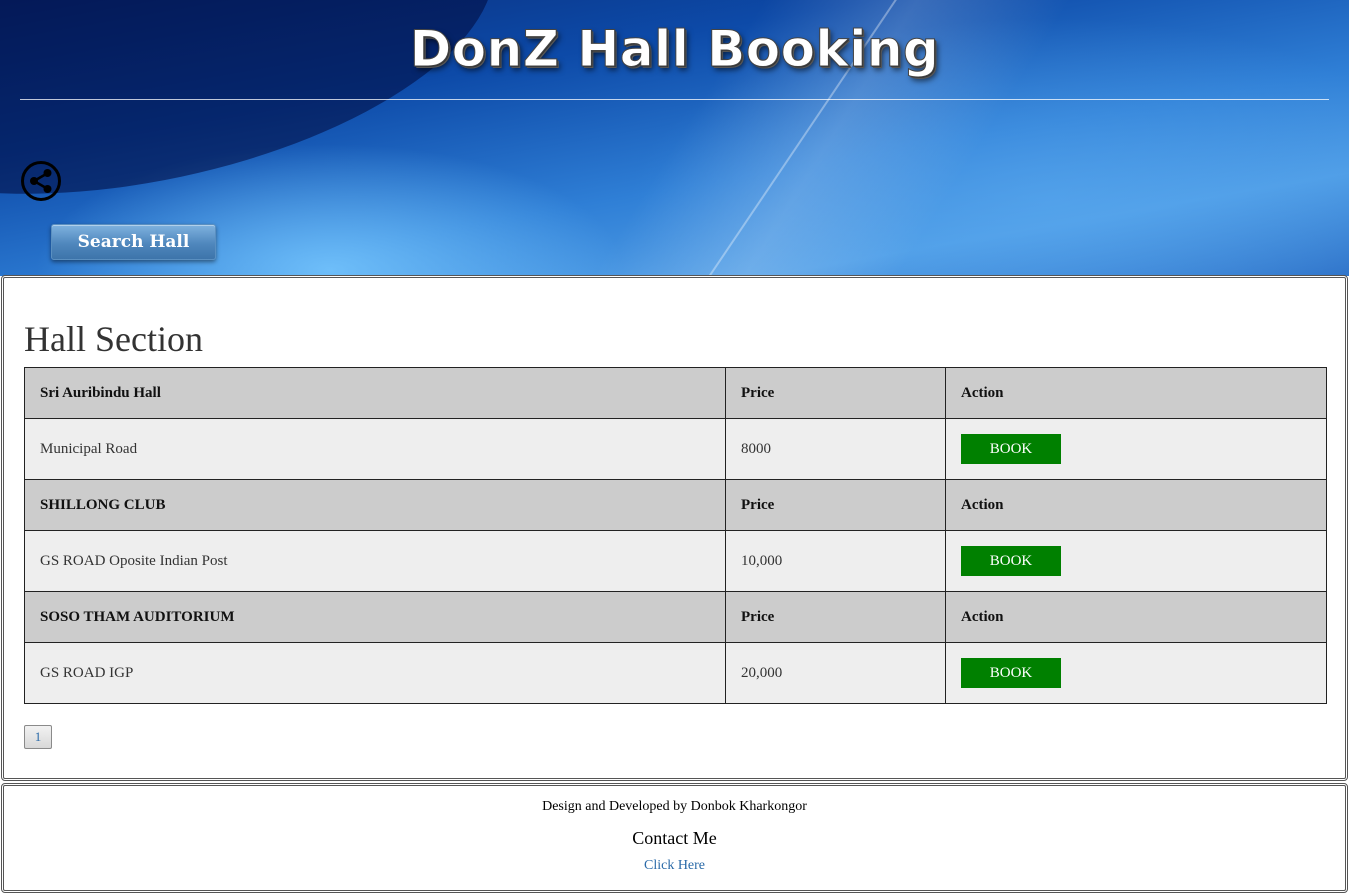 The image size is (1349, 893). I want to click on hall-header-row: SHILLONG CLUB Price Action, so click(675, 505).